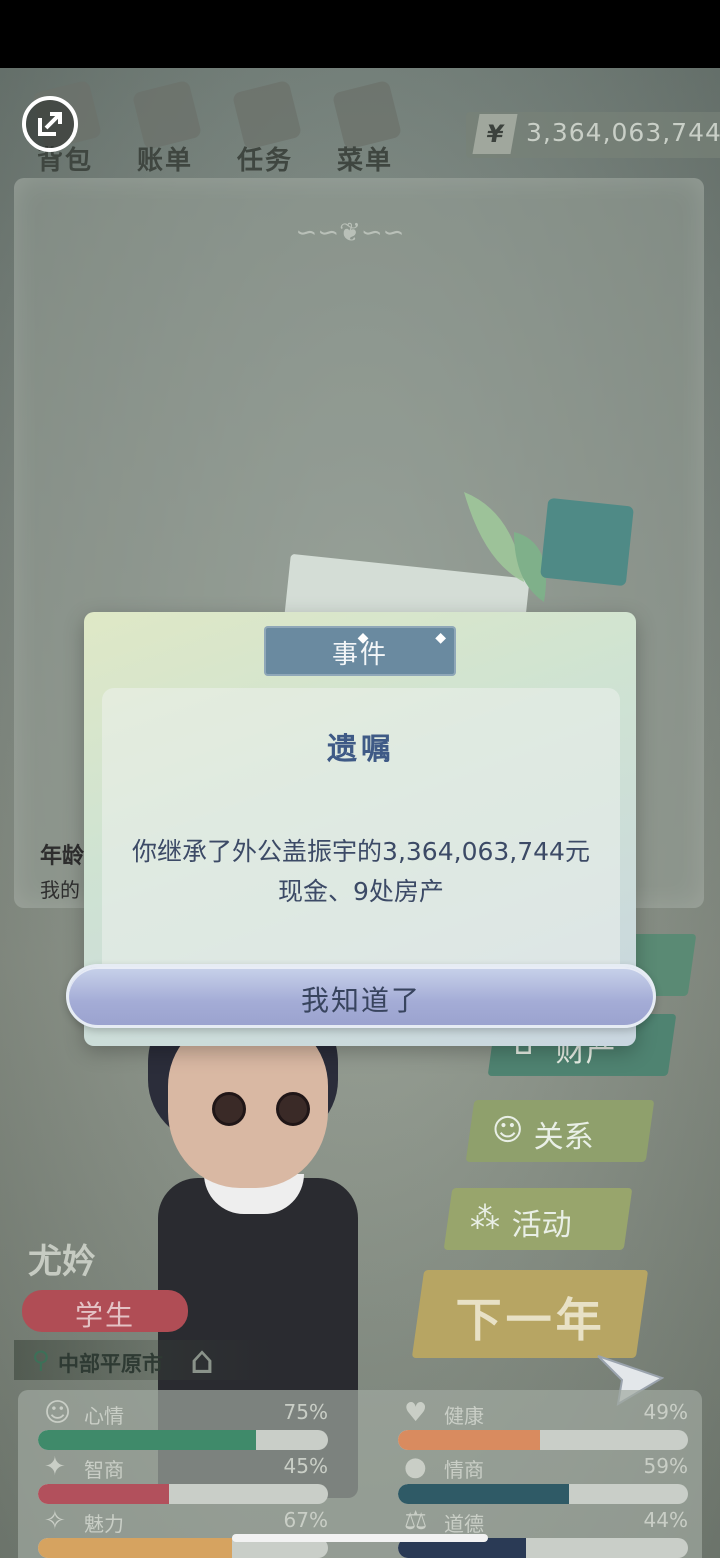  Describe the element at coordinates (55, 1467) in the screenshot. I see `bulb-icon: ✦` at that location.